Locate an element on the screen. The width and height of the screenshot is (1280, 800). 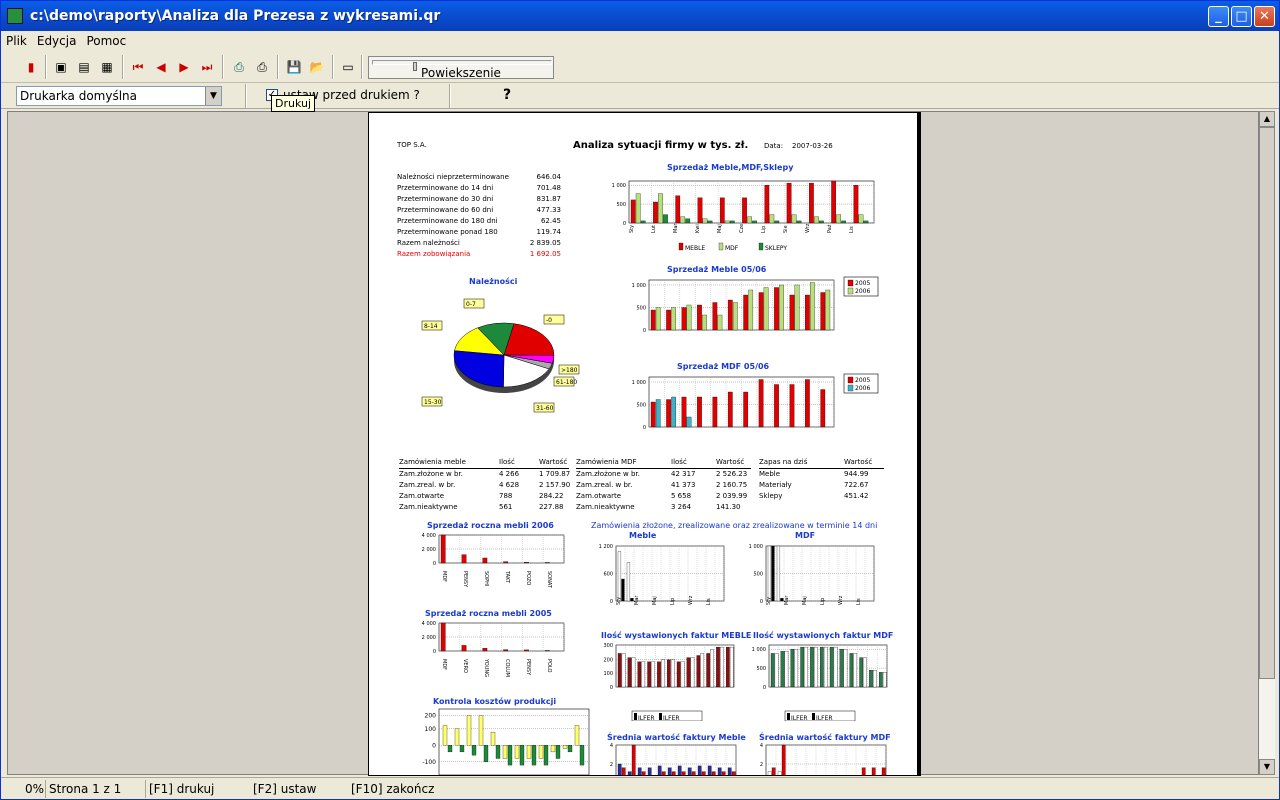
date-label: Data: is located at coordinates (774, 146).